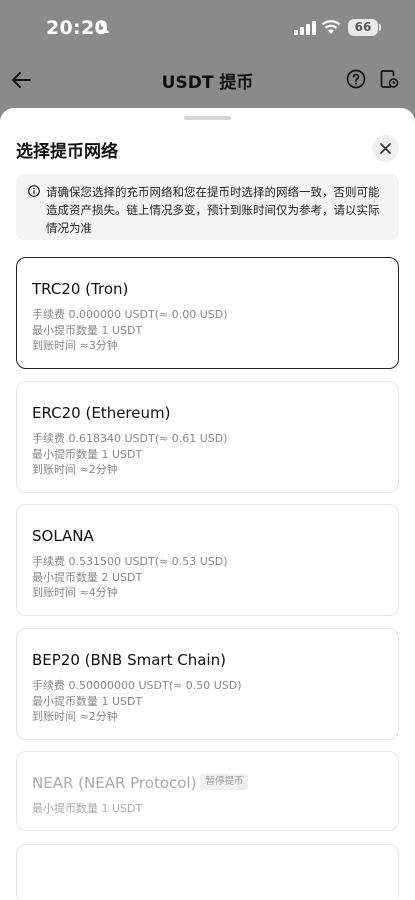  I want to click on network-name: SOLANA, so click(63, 536).